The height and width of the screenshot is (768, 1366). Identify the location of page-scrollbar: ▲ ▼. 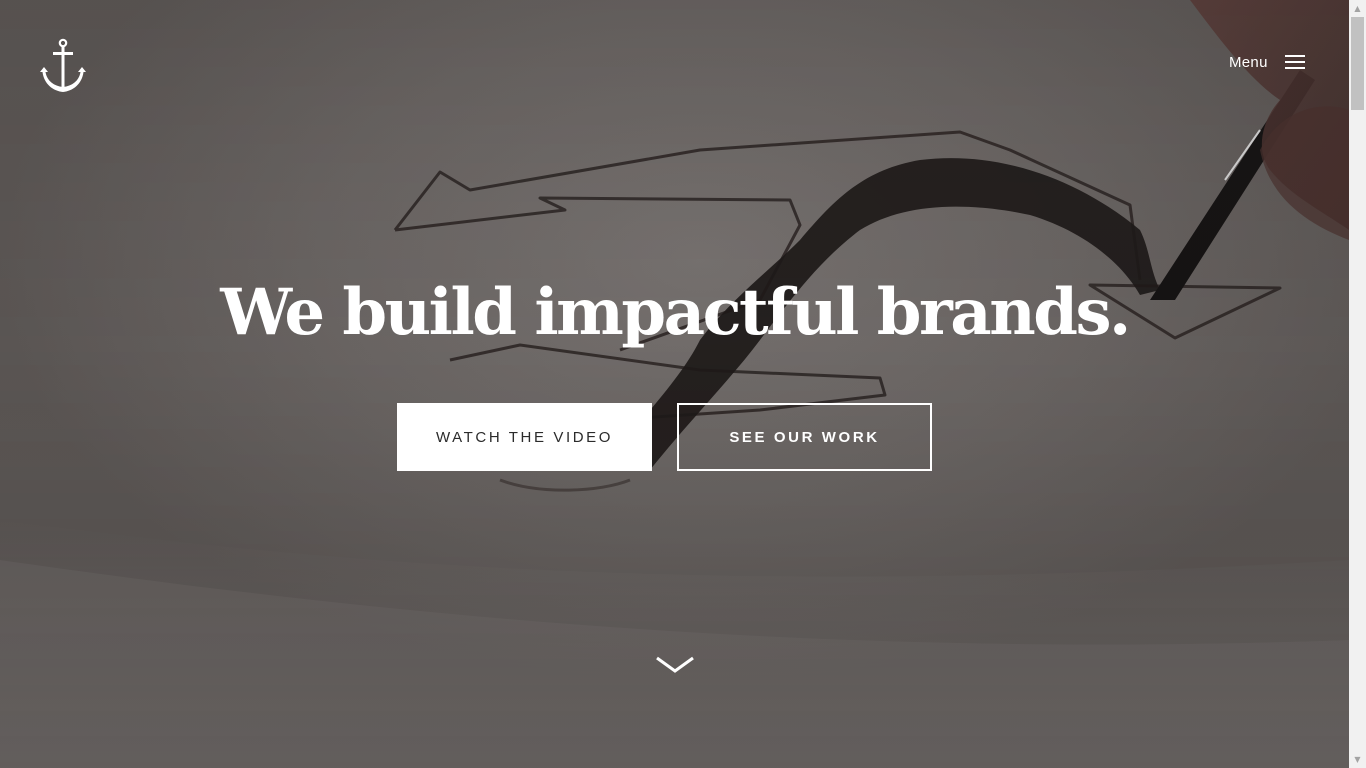
(1357, 384).